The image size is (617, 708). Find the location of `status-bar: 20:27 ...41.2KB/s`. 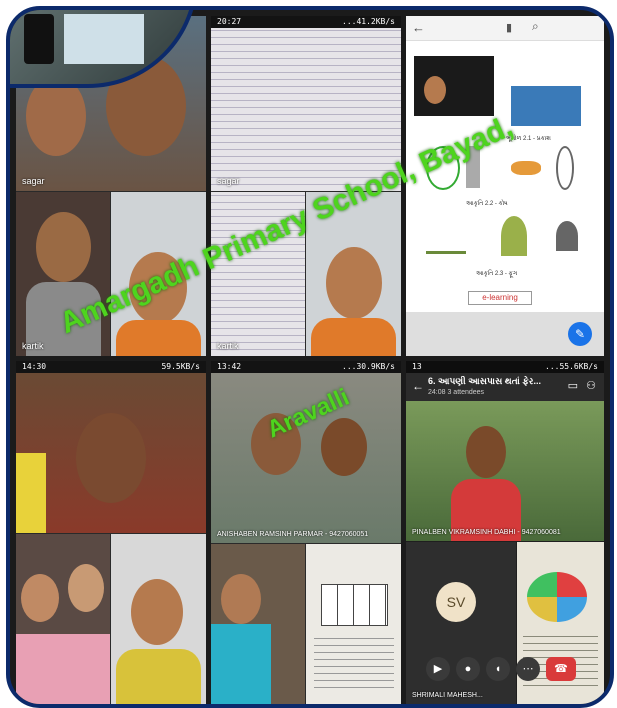

status-bar: 20:27 ...41.2KB/s is located at coordinates (306, 22).